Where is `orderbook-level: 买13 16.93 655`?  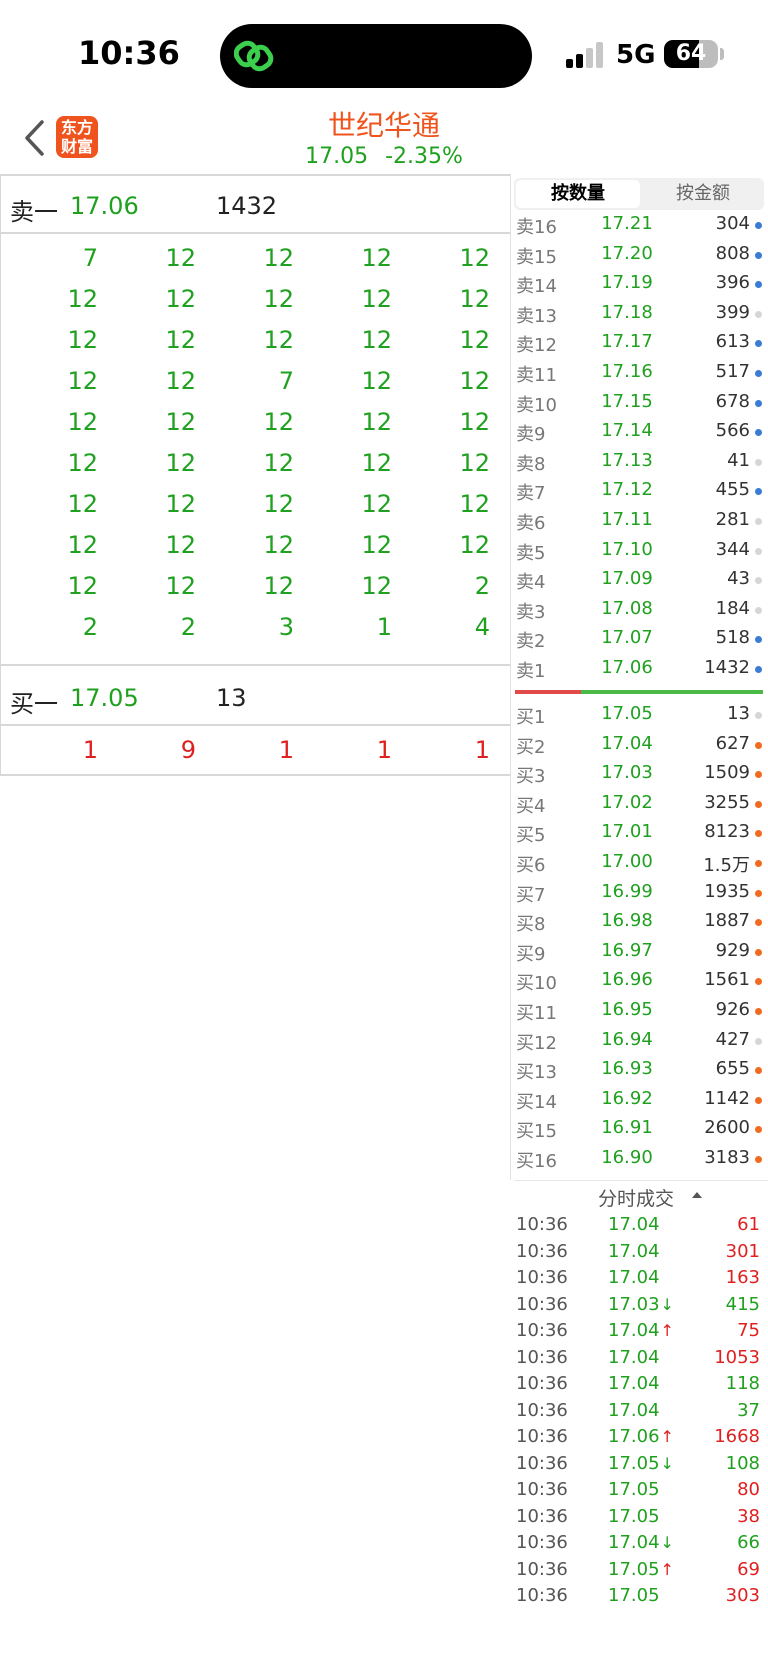 orderbook-level: 买13 16.93 655 is located at coordinates (640, 1069).